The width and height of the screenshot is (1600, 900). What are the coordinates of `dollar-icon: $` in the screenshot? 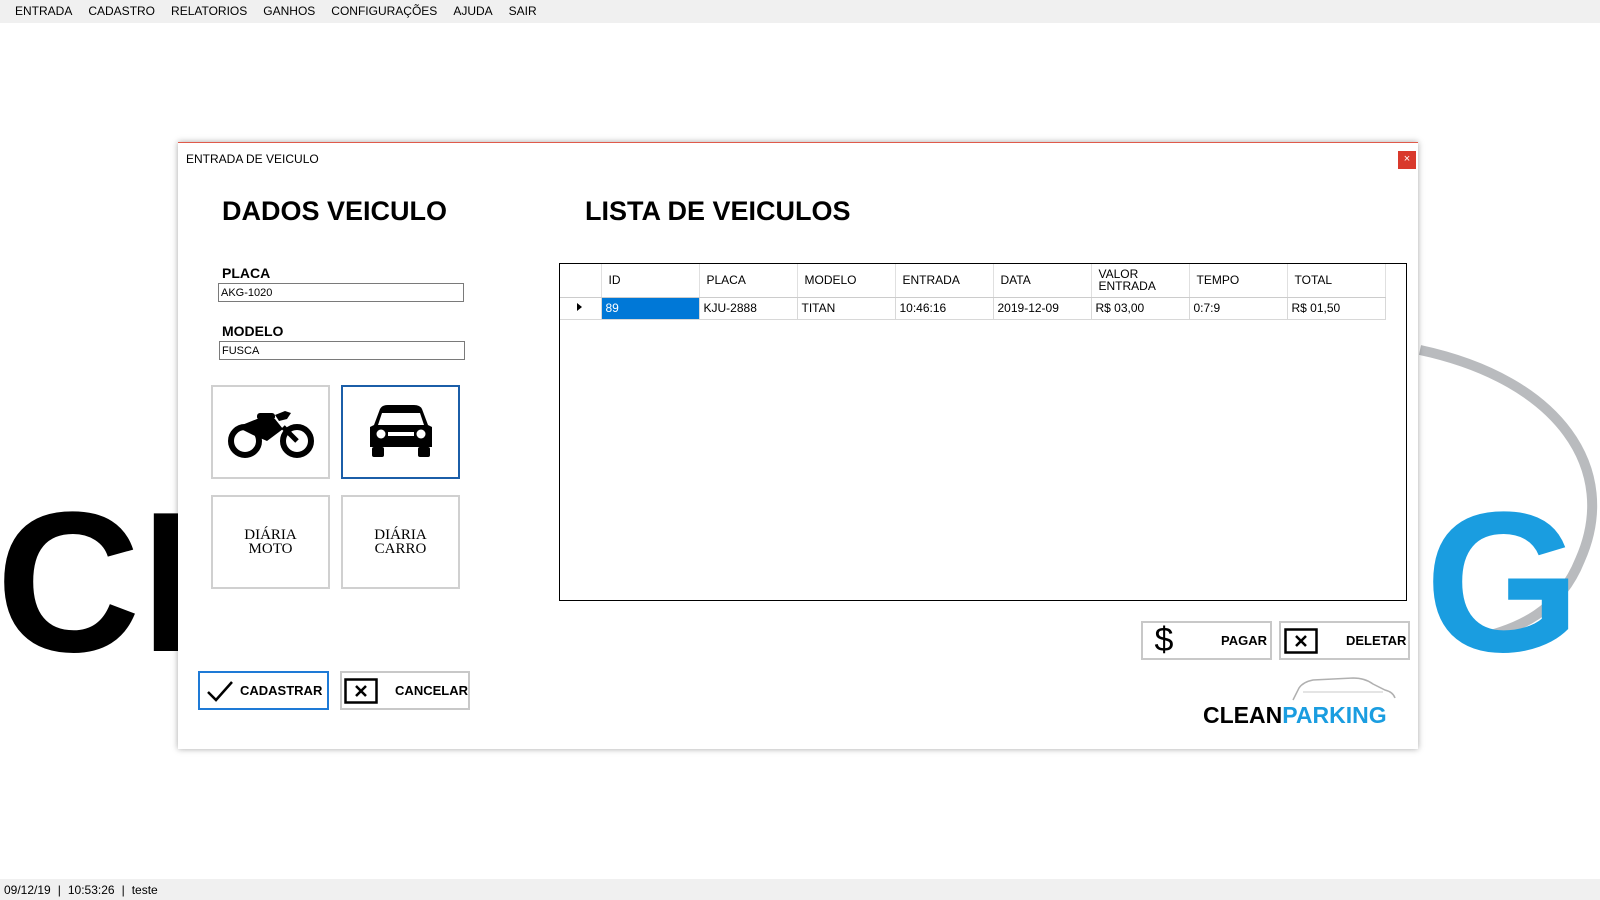 It's located at (1164, 640).